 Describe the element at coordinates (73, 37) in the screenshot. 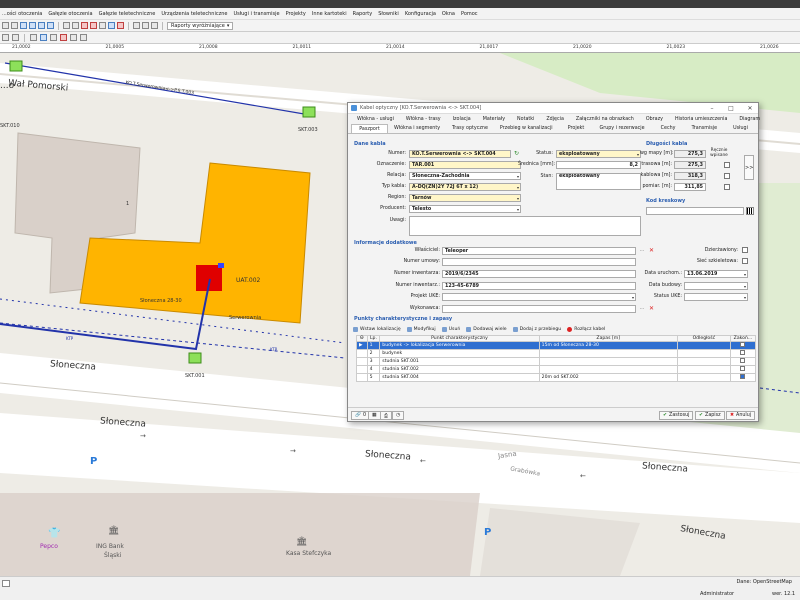

I see `split-icon` at that location.